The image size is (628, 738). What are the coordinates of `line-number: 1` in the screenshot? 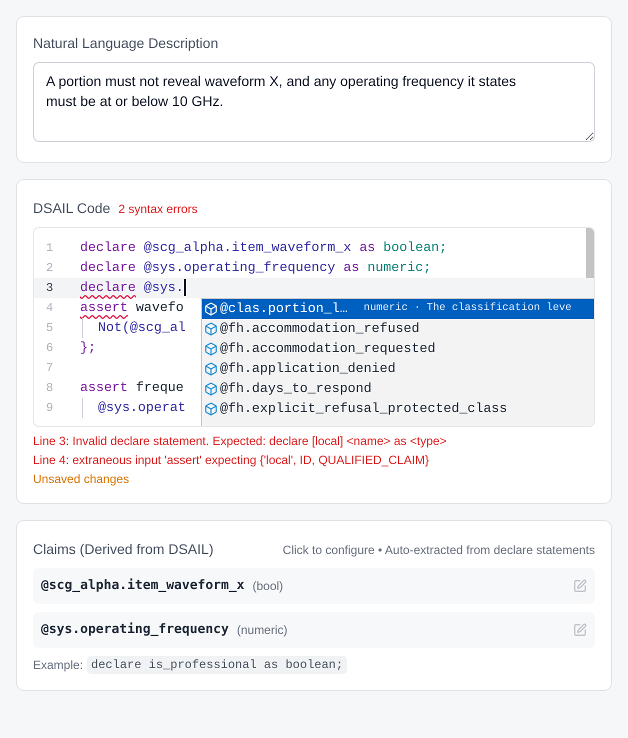 It's located at (49, 248).